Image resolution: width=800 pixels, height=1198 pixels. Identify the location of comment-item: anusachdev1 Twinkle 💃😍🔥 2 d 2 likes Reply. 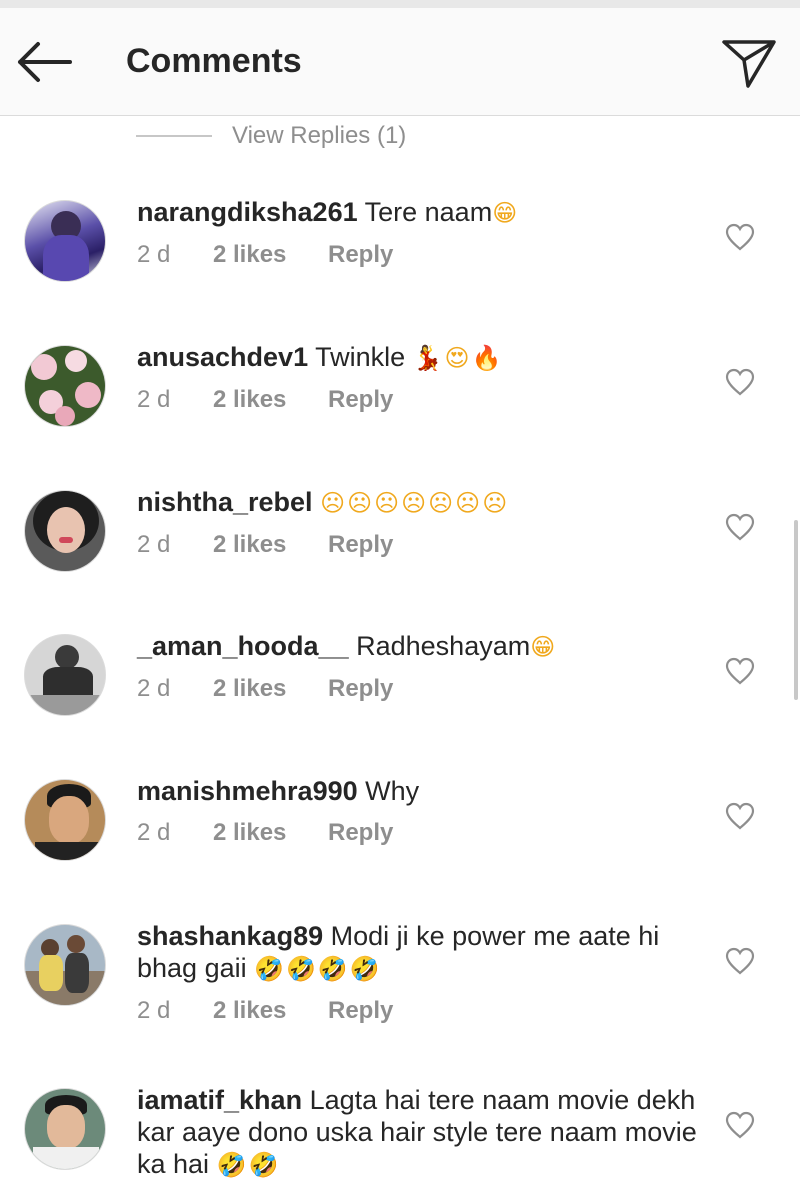
(400, 401).